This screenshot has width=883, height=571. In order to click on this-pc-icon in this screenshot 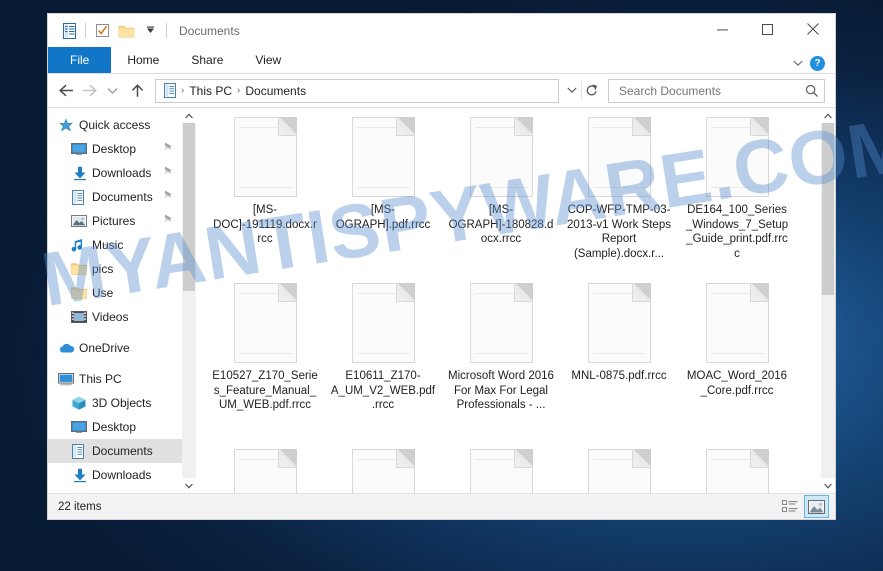, I will do `click(67, 379)`.